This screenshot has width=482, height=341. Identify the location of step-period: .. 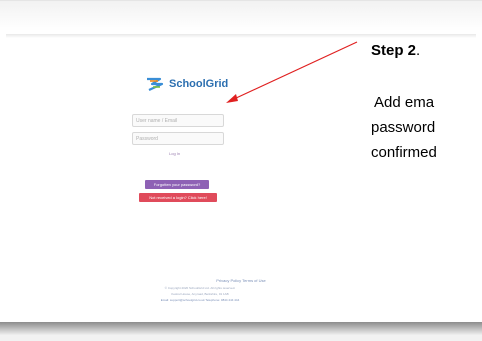
(418, 50).